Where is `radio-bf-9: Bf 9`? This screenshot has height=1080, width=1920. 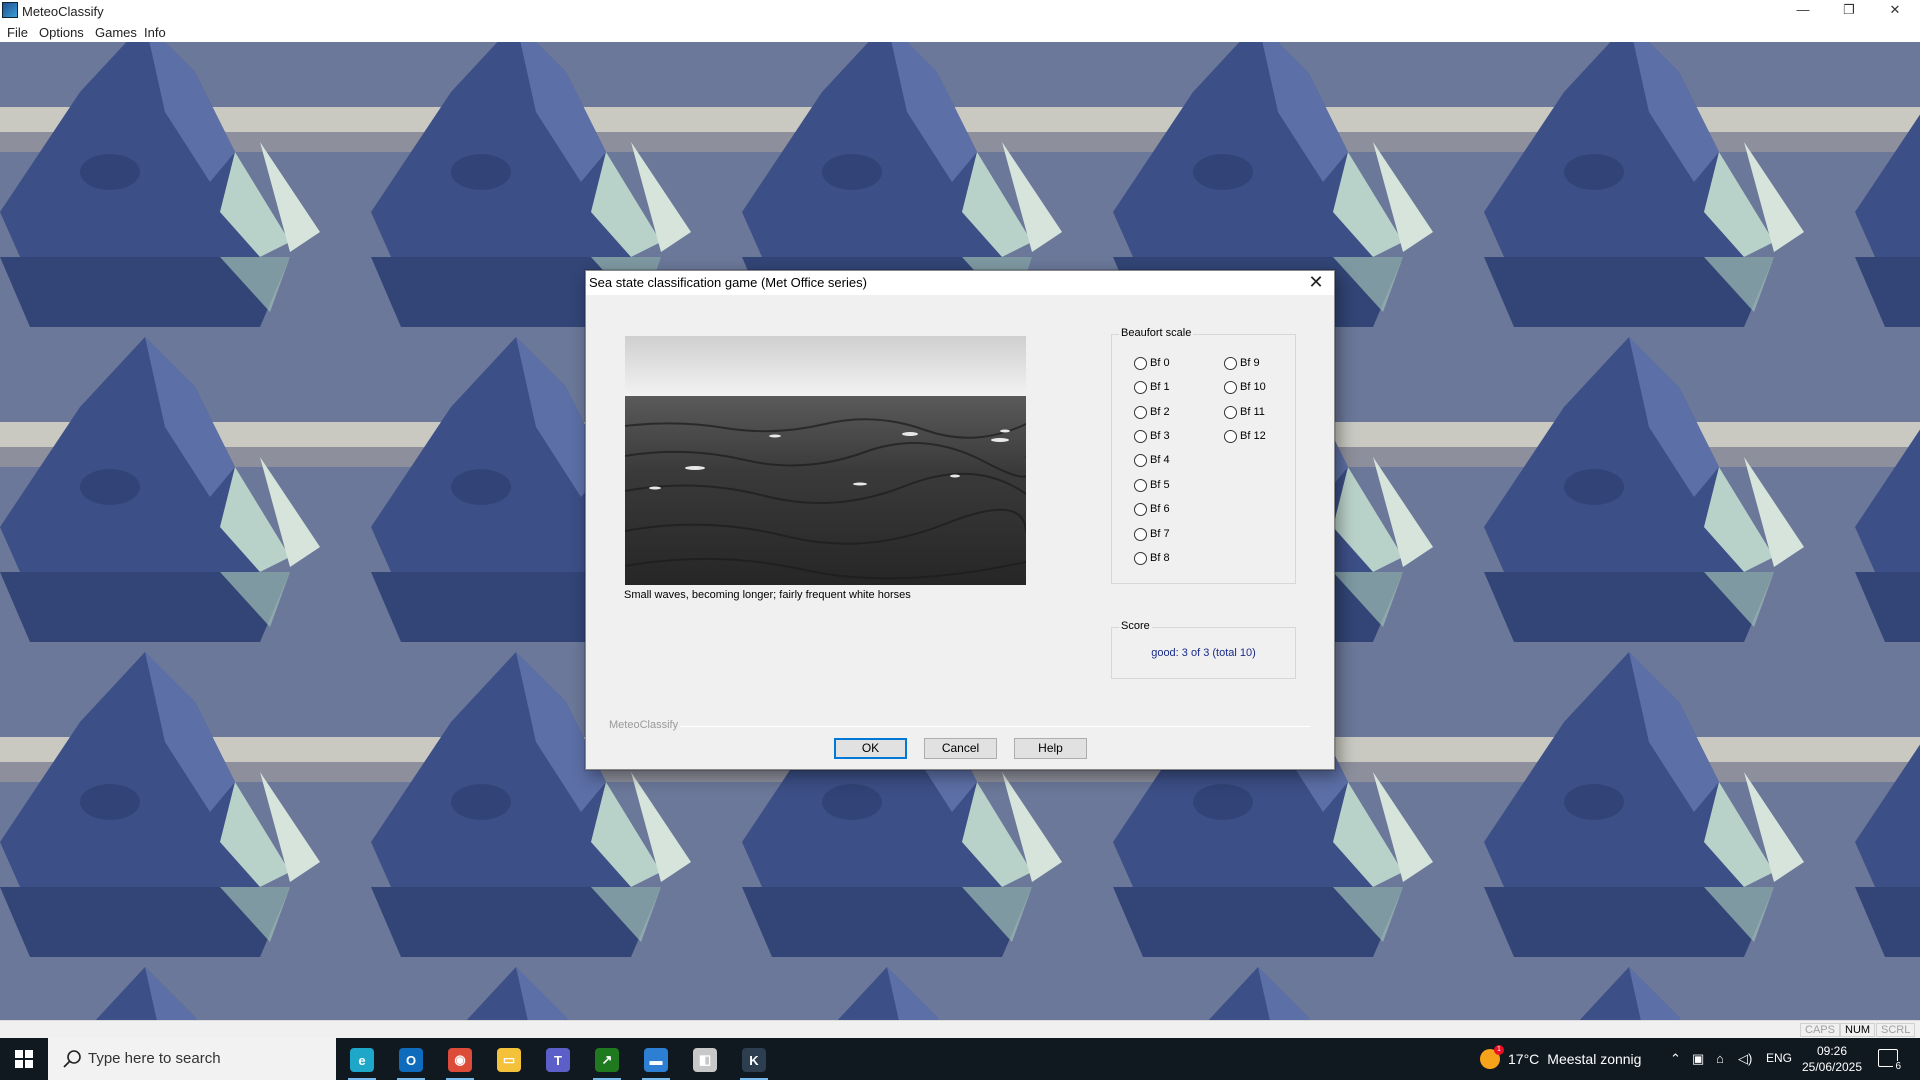
radio-bf-9: Bf 9 is located at coordinates (1242, 363).